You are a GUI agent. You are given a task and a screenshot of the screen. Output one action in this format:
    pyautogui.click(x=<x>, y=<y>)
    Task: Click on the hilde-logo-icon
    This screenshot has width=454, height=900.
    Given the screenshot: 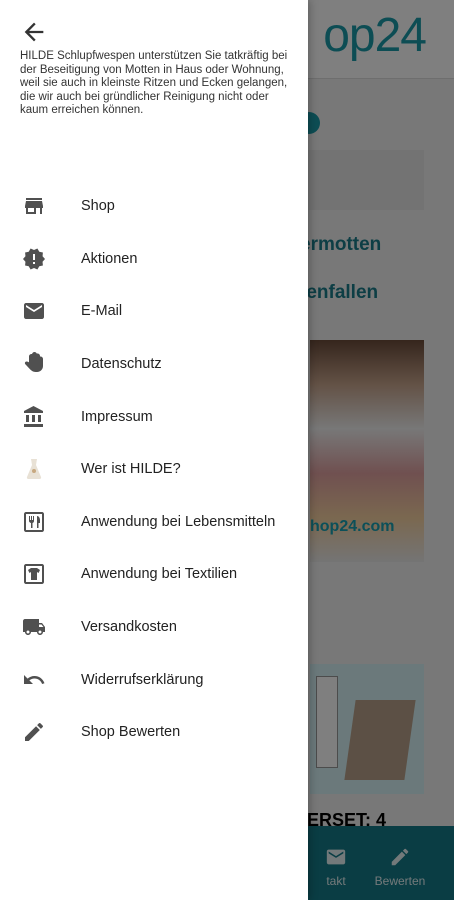 What is the action you would take?
    pyautogui.click(x=34, y=469)
    